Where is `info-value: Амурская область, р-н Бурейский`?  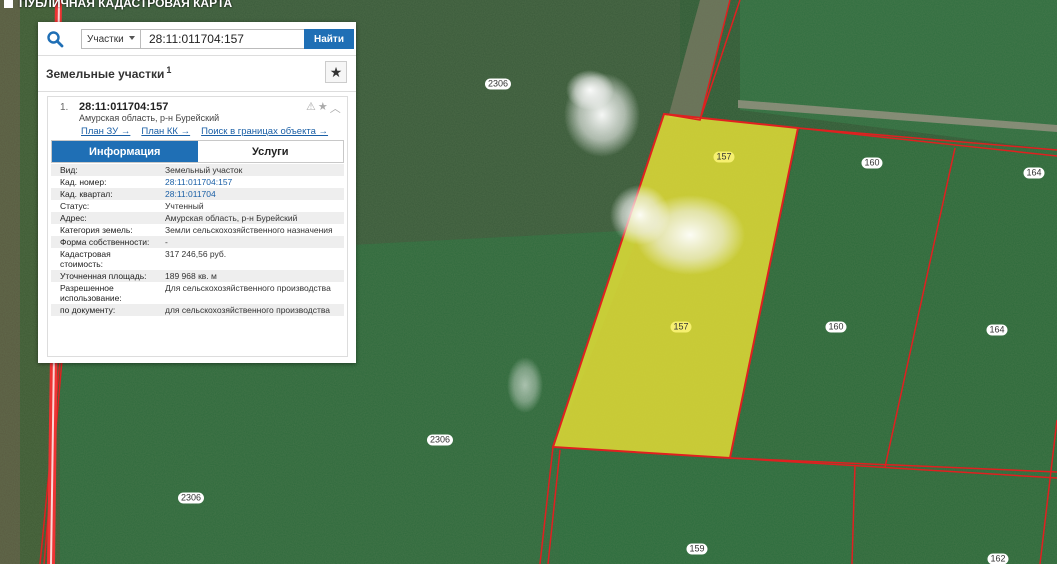 info-value: Амурская область, р-н Бурейский is located at coordinates (231, 218).